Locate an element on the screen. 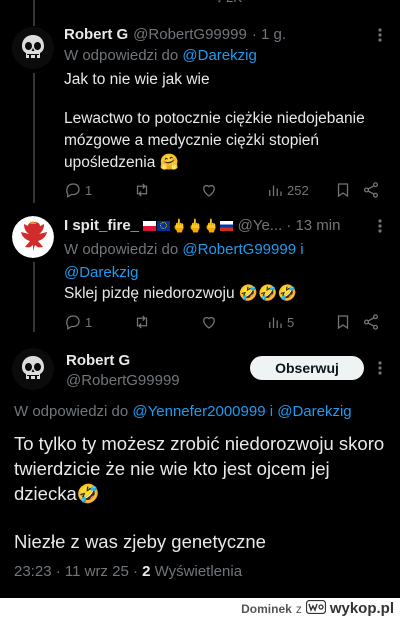 The height and width of the screenshot is (619, 400). views-button: 5 is located at coordinates (280, 322).